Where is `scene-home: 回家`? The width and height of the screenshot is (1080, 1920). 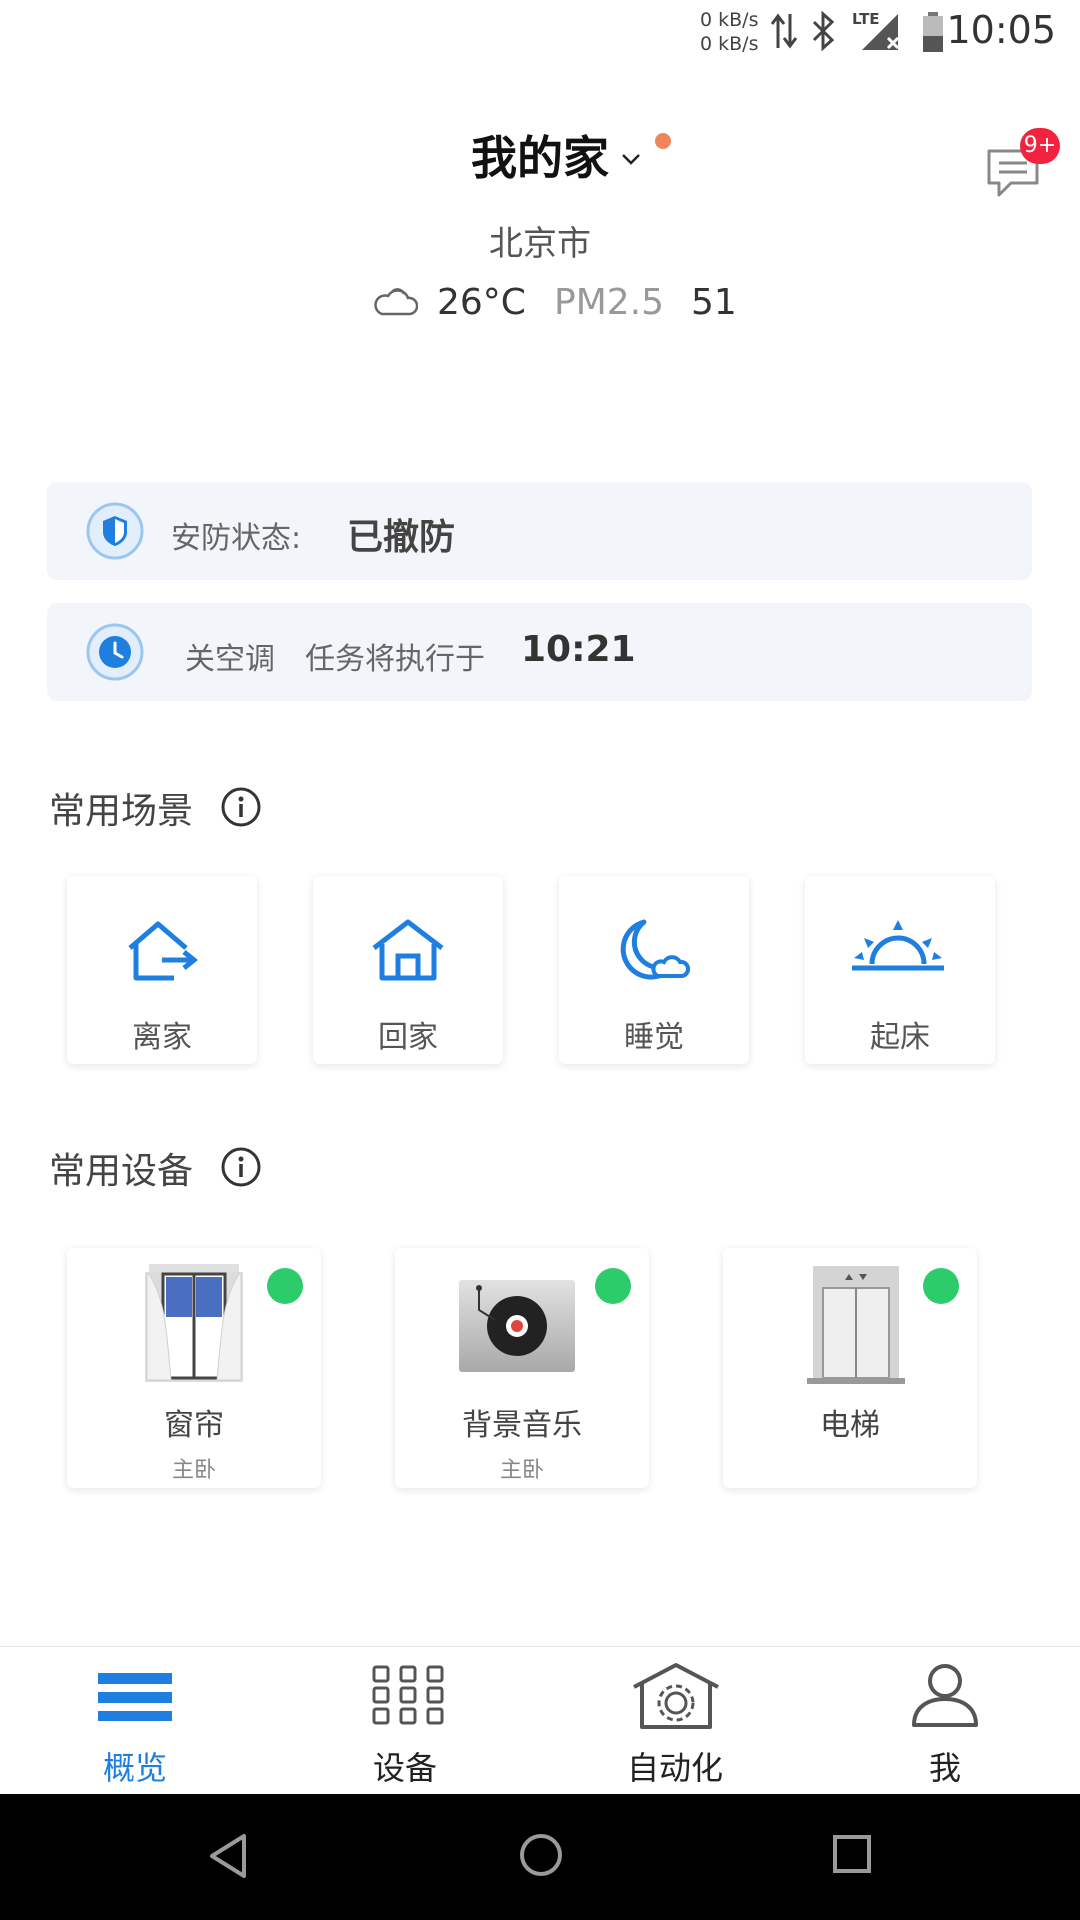 scene-home: 回家 is located at coordinates (408, 970).